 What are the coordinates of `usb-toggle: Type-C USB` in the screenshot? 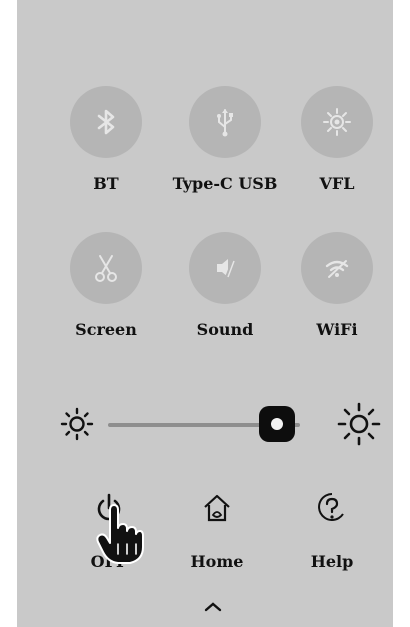 It's located at (225, 139).